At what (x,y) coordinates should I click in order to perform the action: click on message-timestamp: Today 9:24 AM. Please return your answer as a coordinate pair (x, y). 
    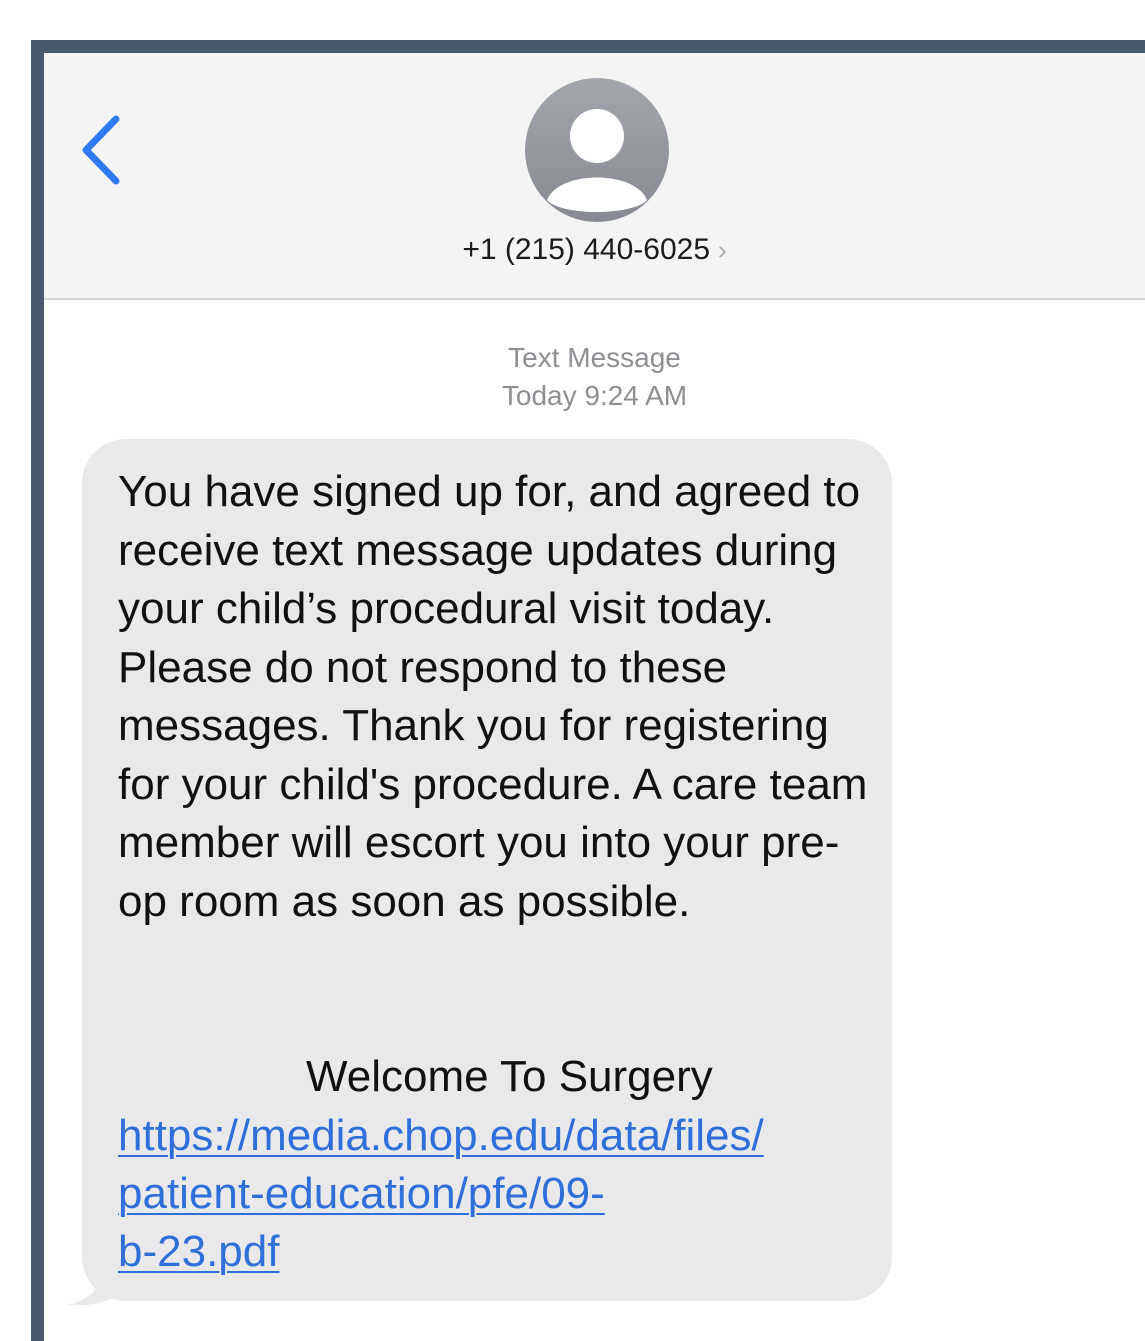
    Looking at the image, I should click on (594, 395).